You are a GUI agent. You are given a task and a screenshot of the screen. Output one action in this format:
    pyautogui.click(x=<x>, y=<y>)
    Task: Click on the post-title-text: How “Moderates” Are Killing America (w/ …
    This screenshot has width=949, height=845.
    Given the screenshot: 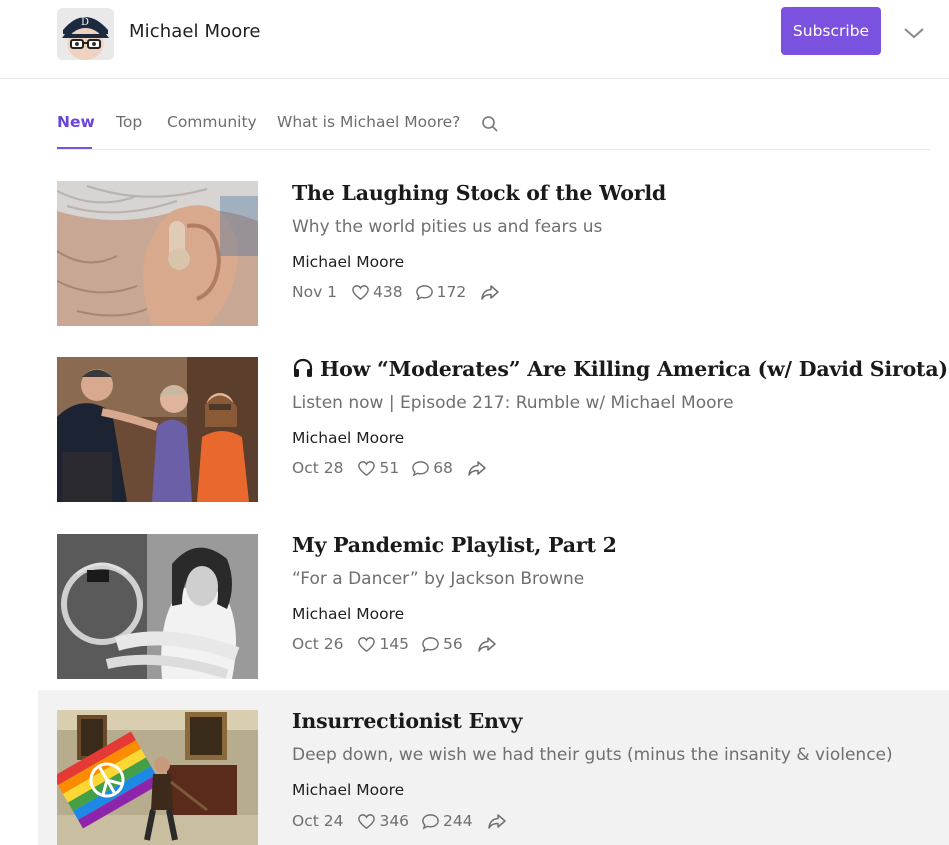 What is the action you would take?
    pyautogui.click(x=634, y=369)
    